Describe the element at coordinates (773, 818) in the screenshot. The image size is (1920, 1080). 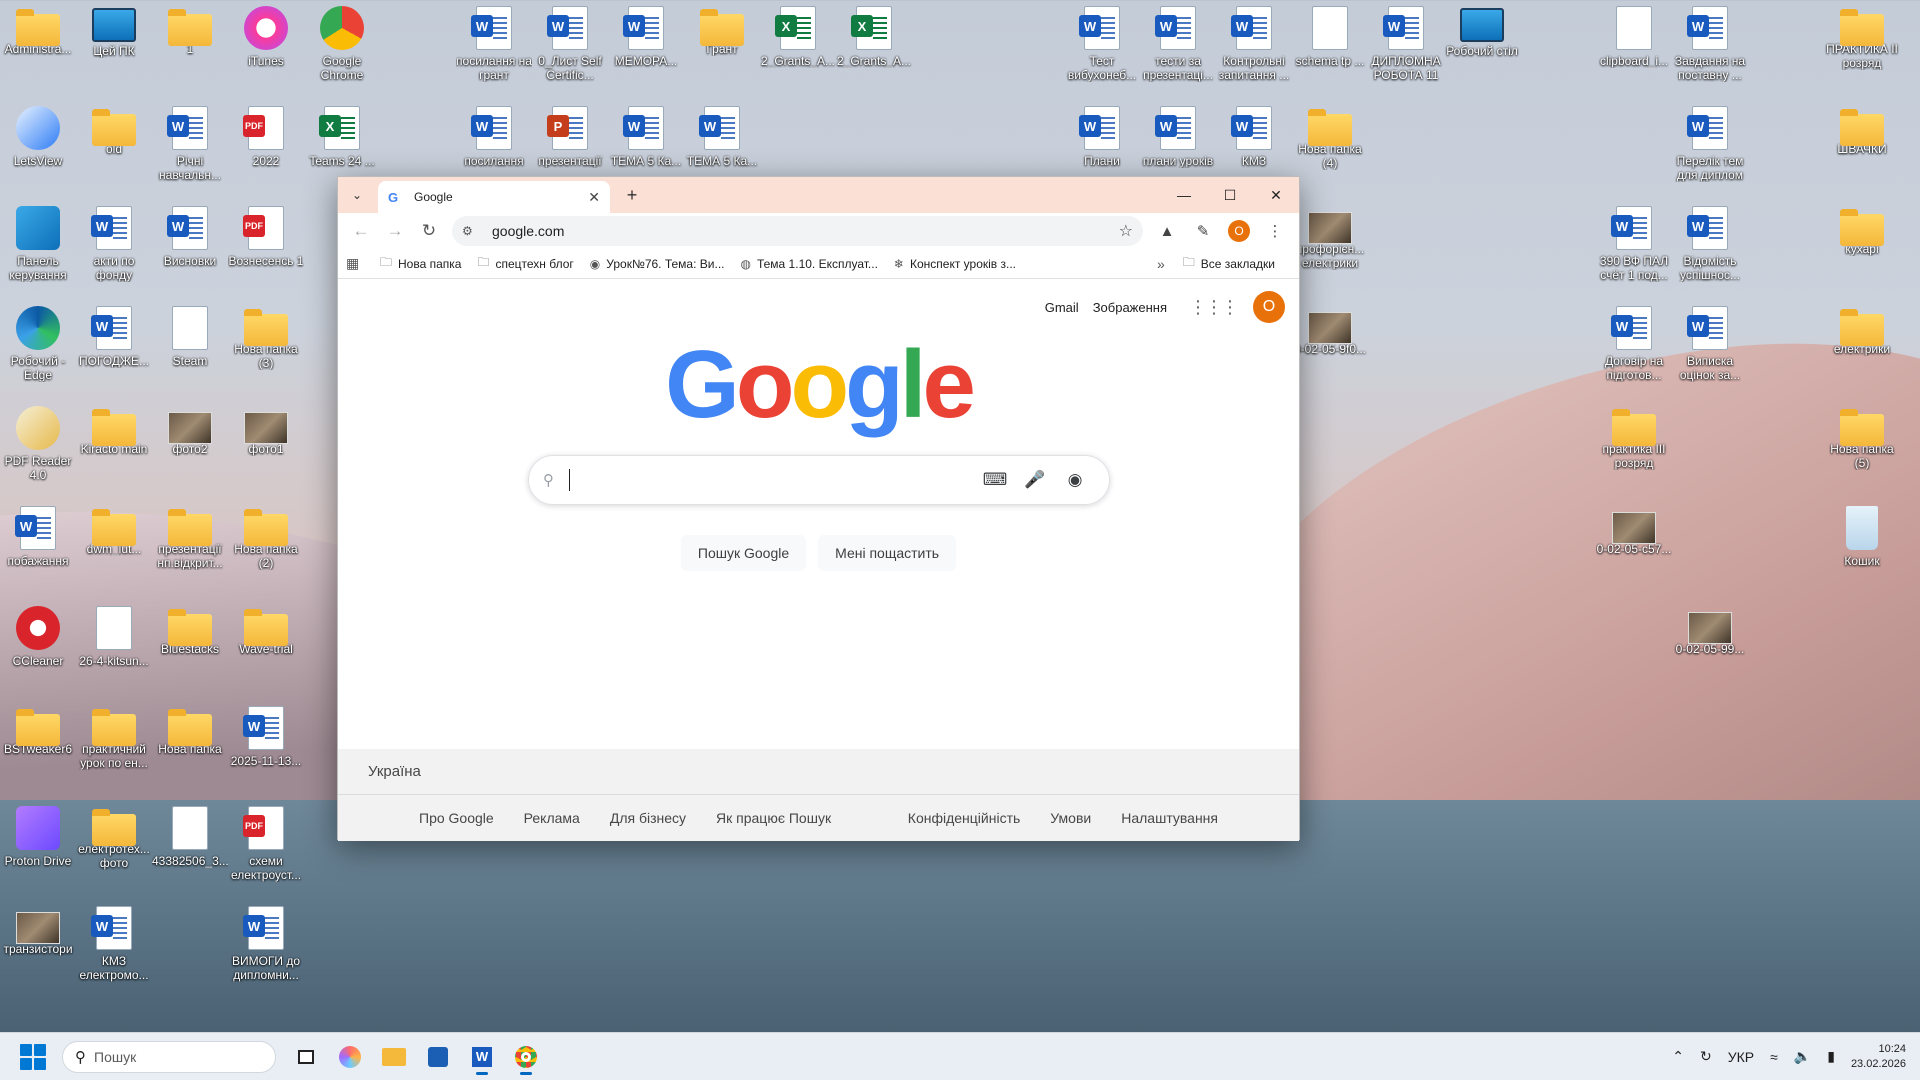
I see `footer-link: Як працює Пошук` at that location.